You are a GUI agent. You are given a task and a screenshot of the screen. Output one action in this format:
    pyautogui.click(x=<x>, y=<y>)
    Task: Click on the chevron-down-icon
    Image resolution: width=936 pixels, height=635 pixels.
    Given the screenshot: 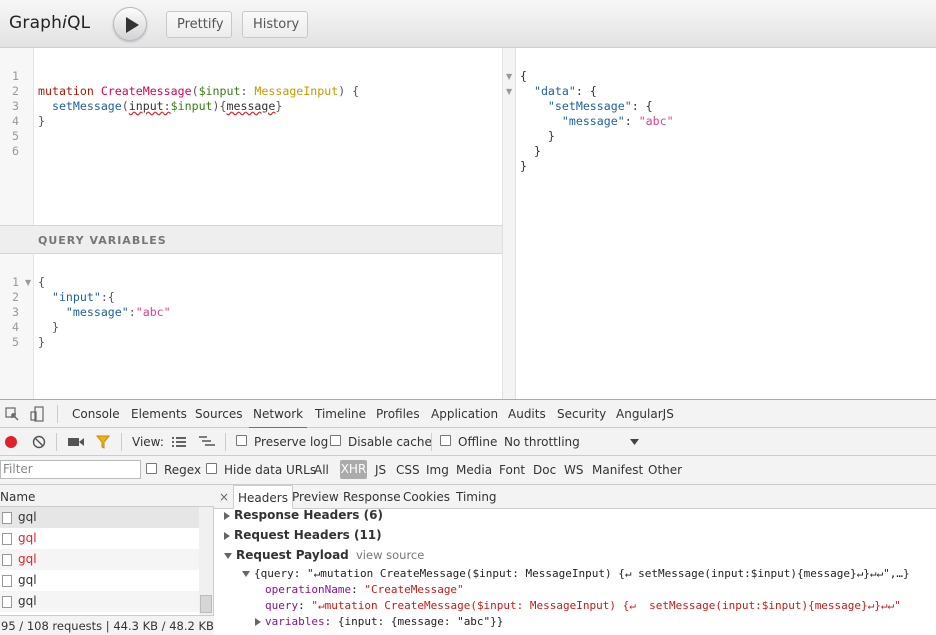 What is the action you would take?
    pyautogui.click(x=634, y=442)
    